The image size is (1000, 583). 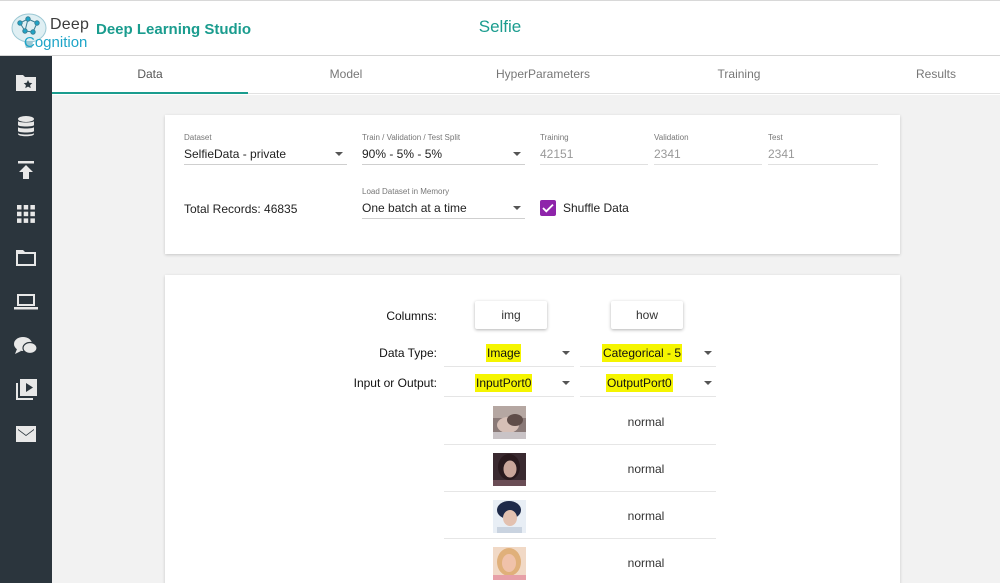 What do you see at coordinates (402, 154) in the screenshot?
I see `split-value: 90% - 5% - 5%` at bounding box center [402, 154].